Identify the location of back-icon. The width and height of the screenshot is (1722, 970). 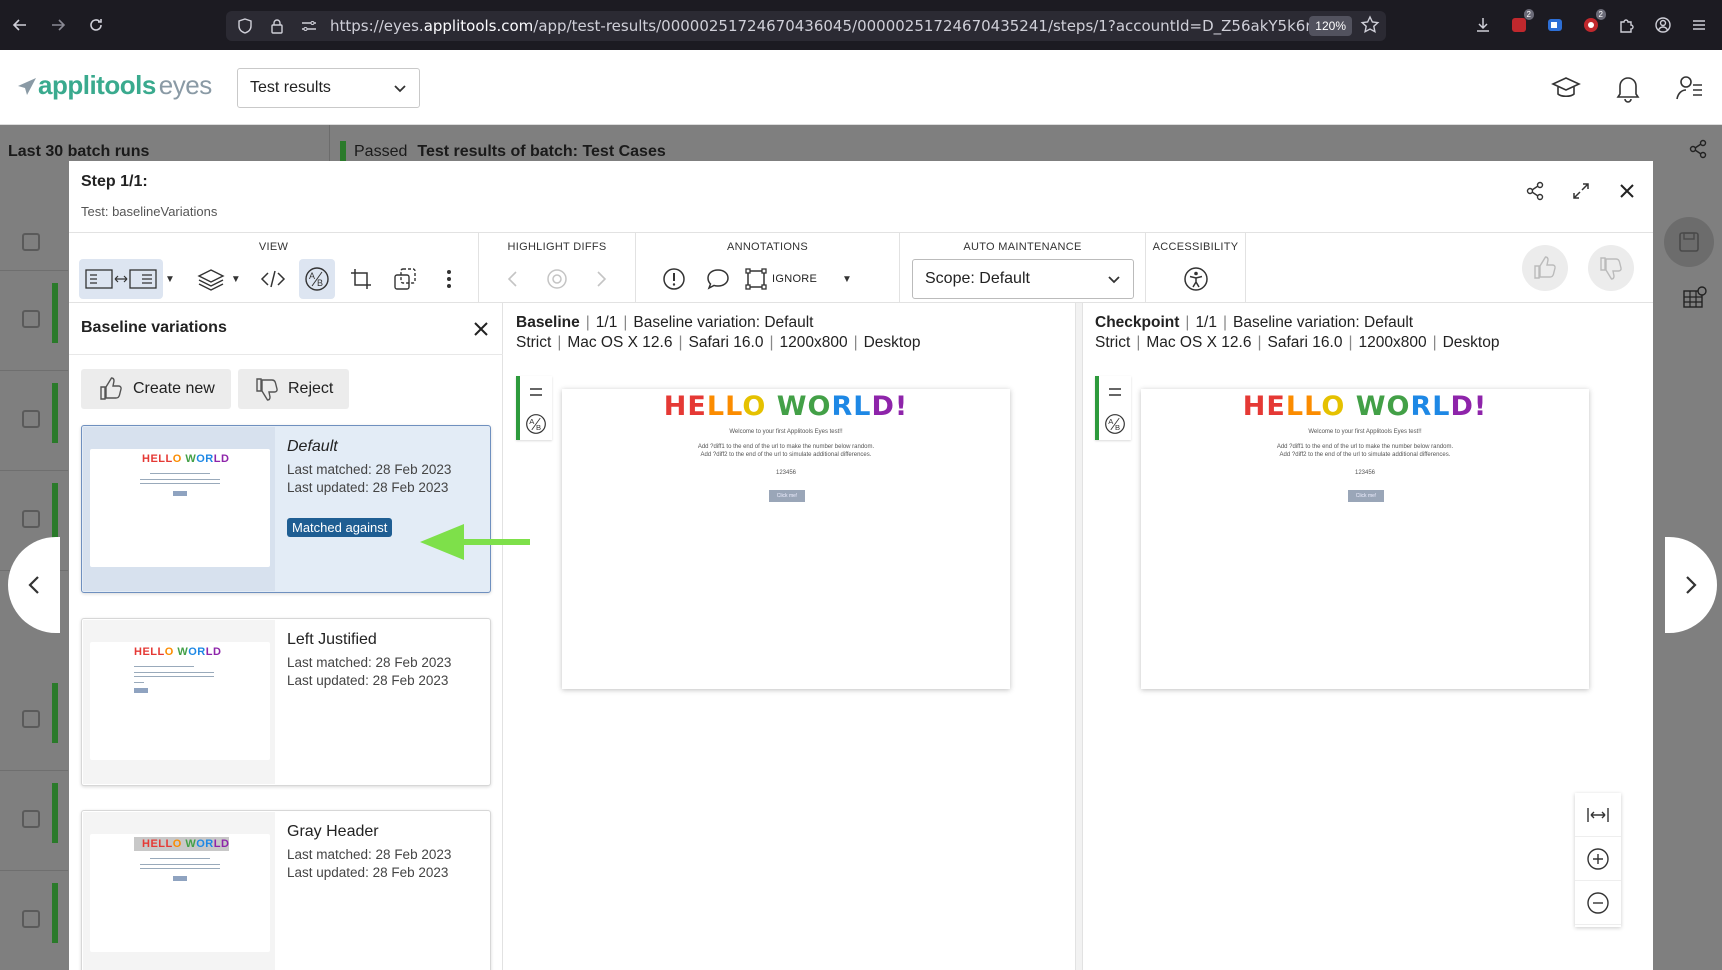
(20, 25).